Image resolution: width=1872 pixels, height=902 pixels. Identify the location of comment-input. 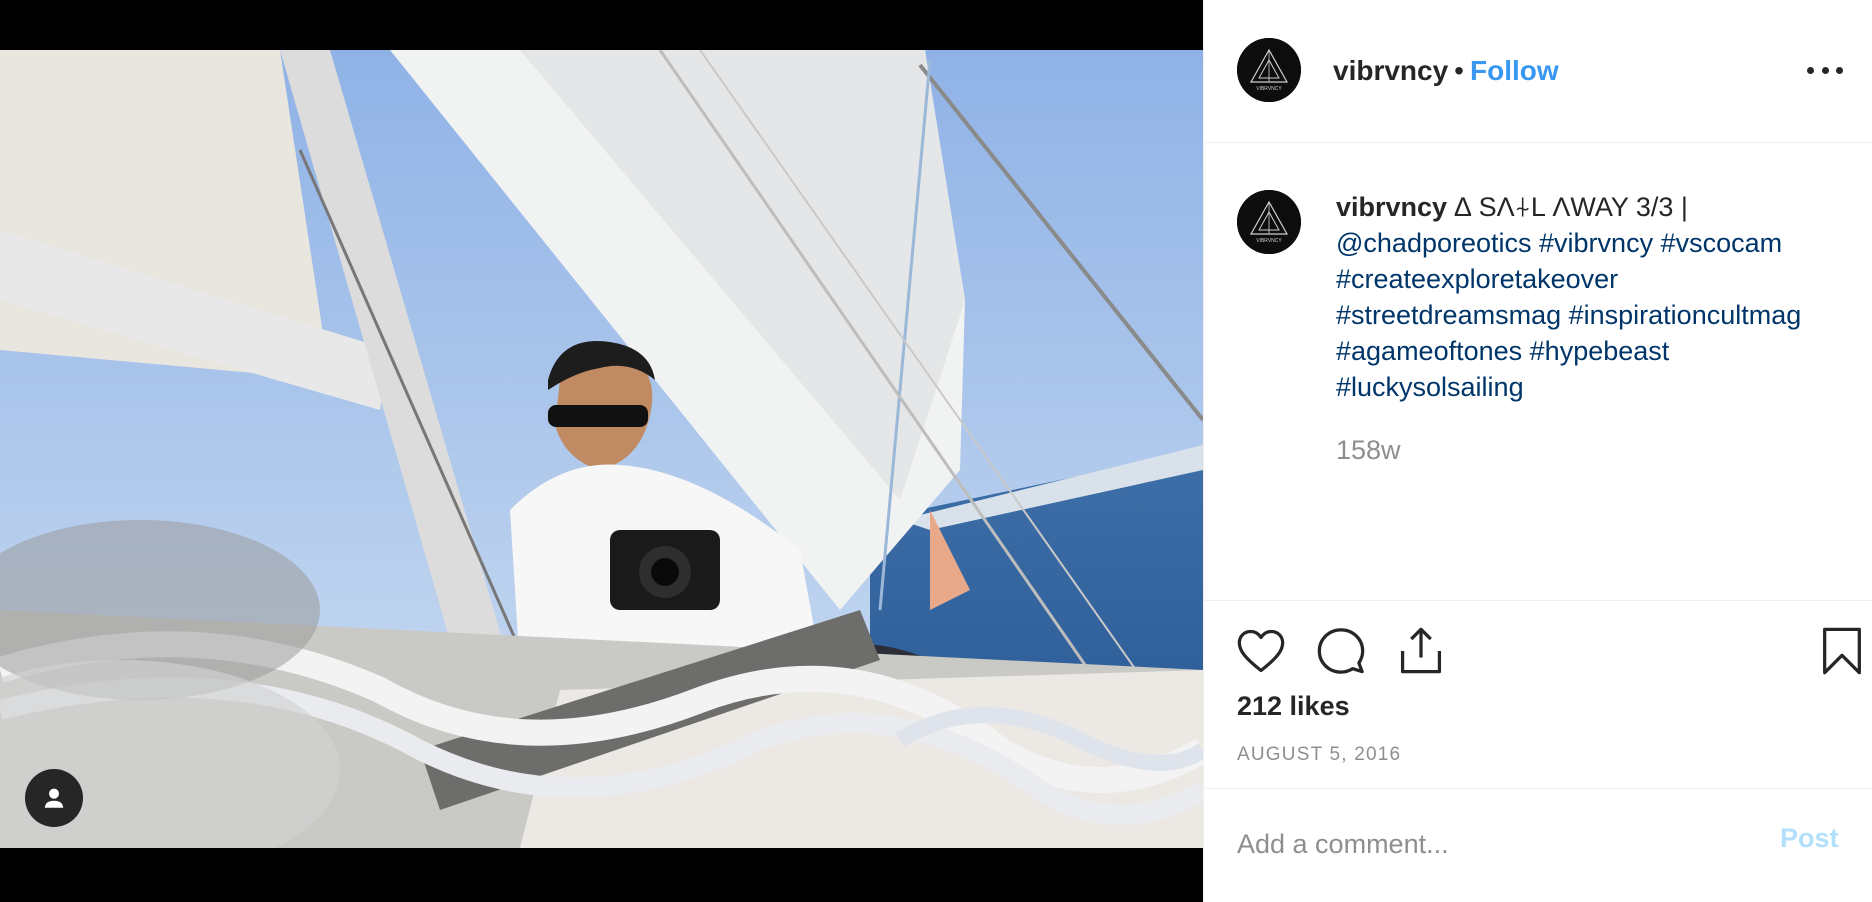
(1502, 844).